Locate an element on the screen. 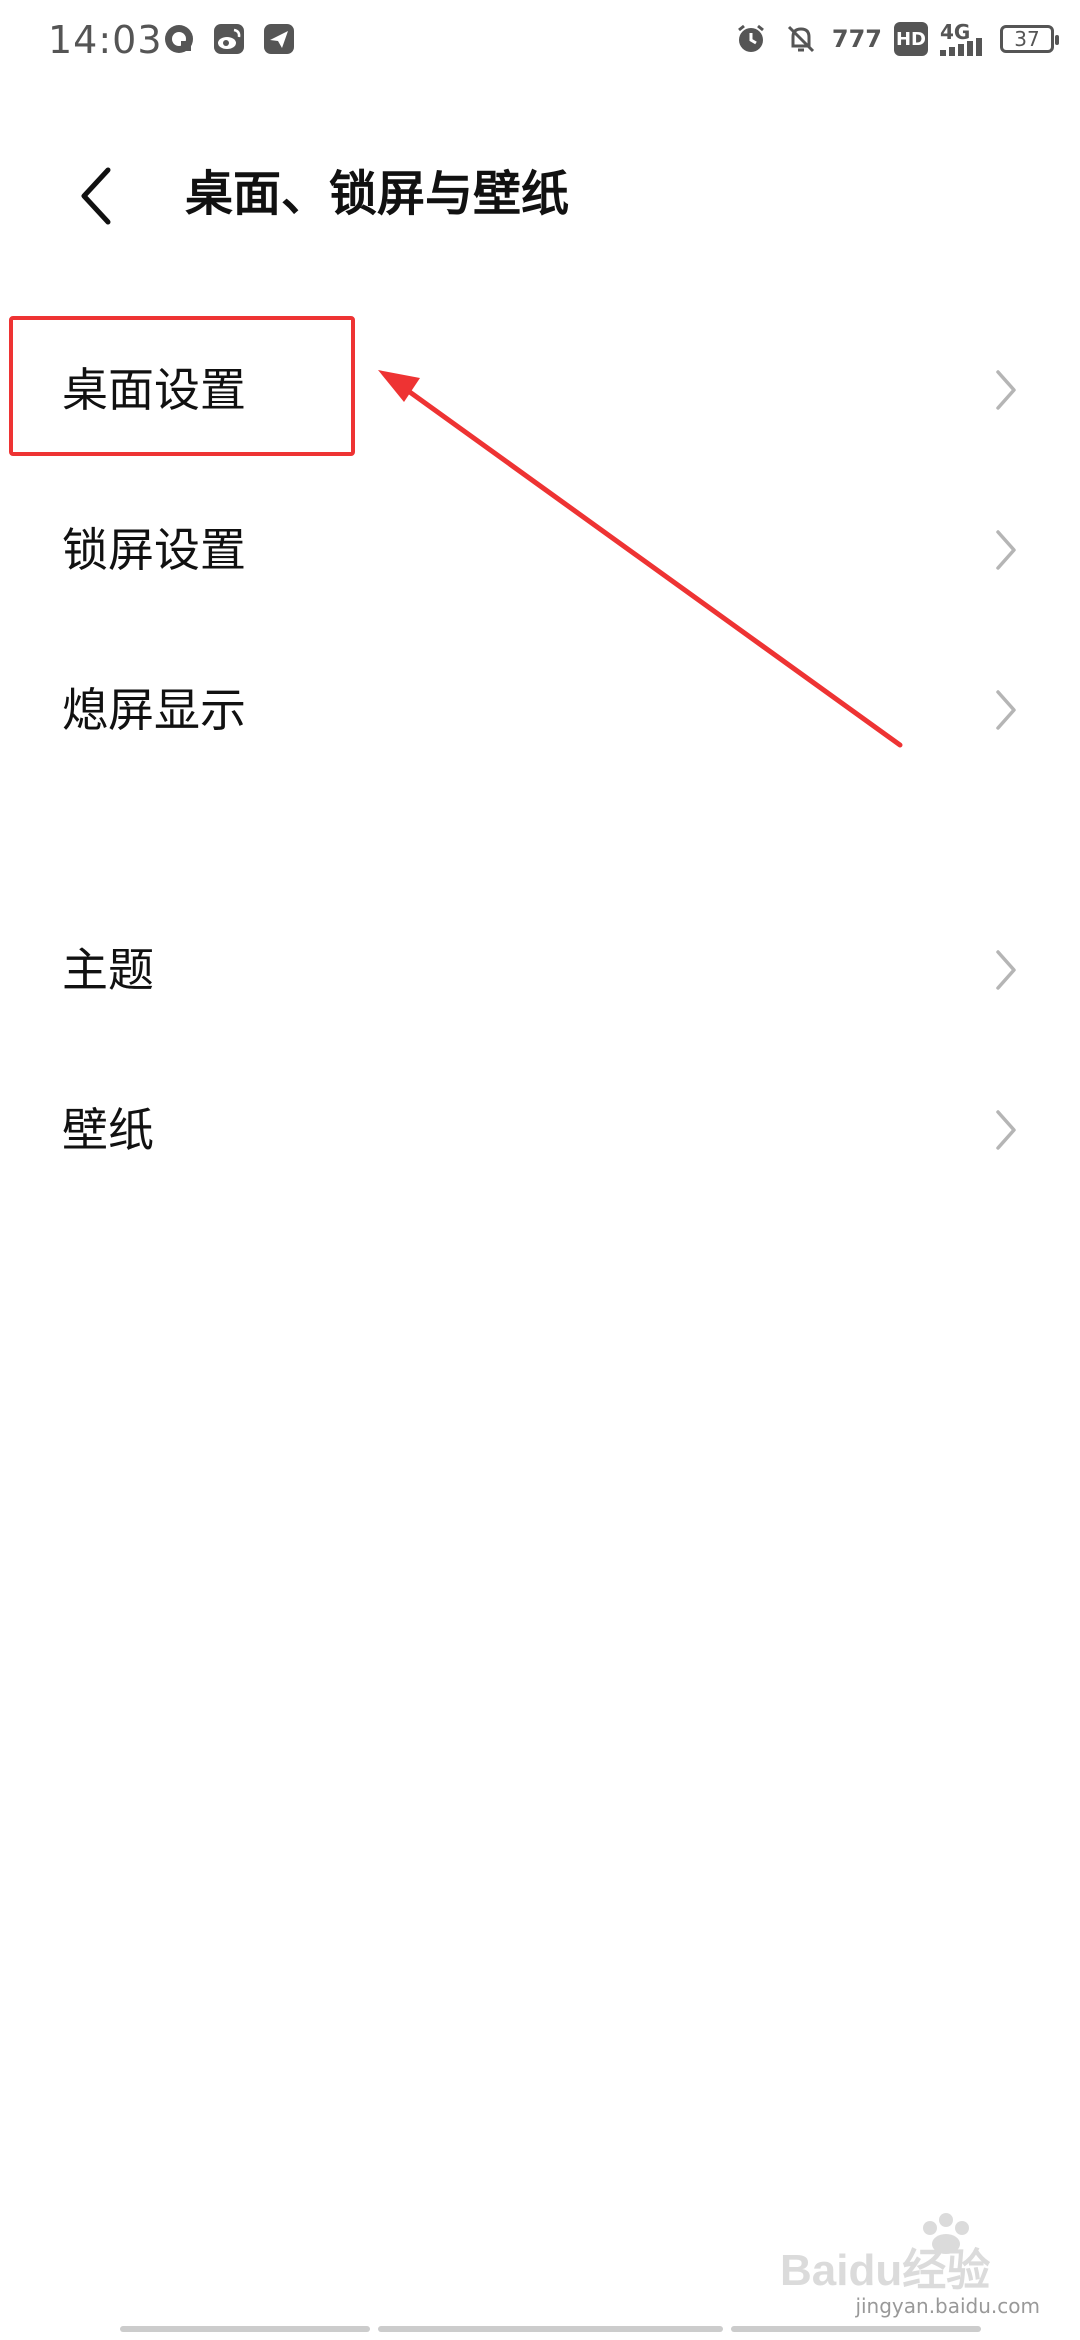 This screenshot has height=2340, width=1080. status-bar: 14:03 777 HD 4G 37 is located at coordinates (540, 44).